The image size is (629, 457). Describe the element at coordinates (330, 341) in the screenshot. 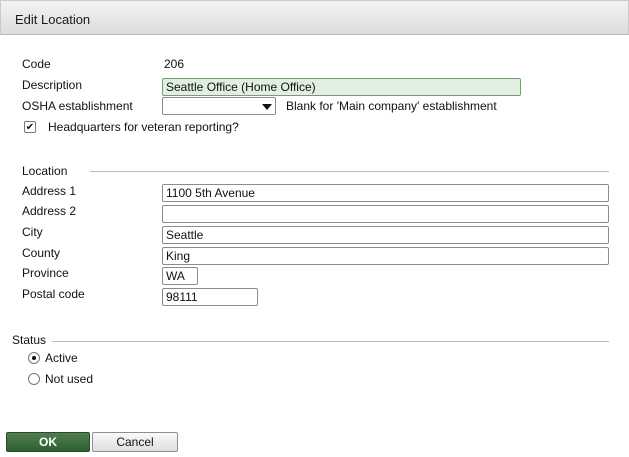

I see `status-divider` at that location.